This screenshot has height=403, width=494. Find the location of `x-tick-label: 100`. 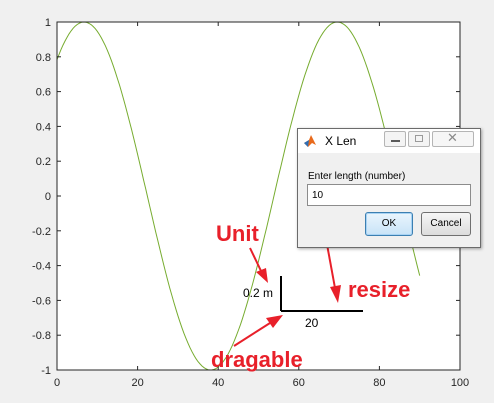

x-tick-label: 100 is located at coordinates (460, 383).